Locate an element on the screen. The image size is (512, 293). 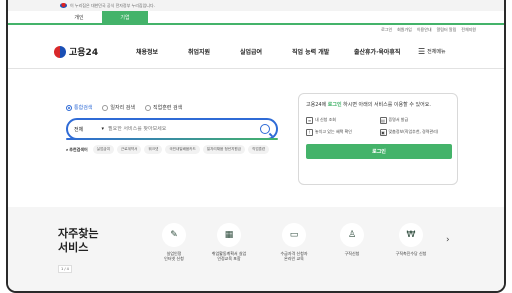
keyword-chip: 워크넷 is located at coordinates (153, 149).